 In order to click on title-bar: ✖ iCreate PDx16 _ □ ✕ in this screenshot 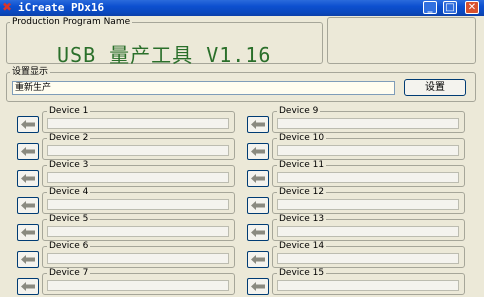, I will do `click(242, 8)`.